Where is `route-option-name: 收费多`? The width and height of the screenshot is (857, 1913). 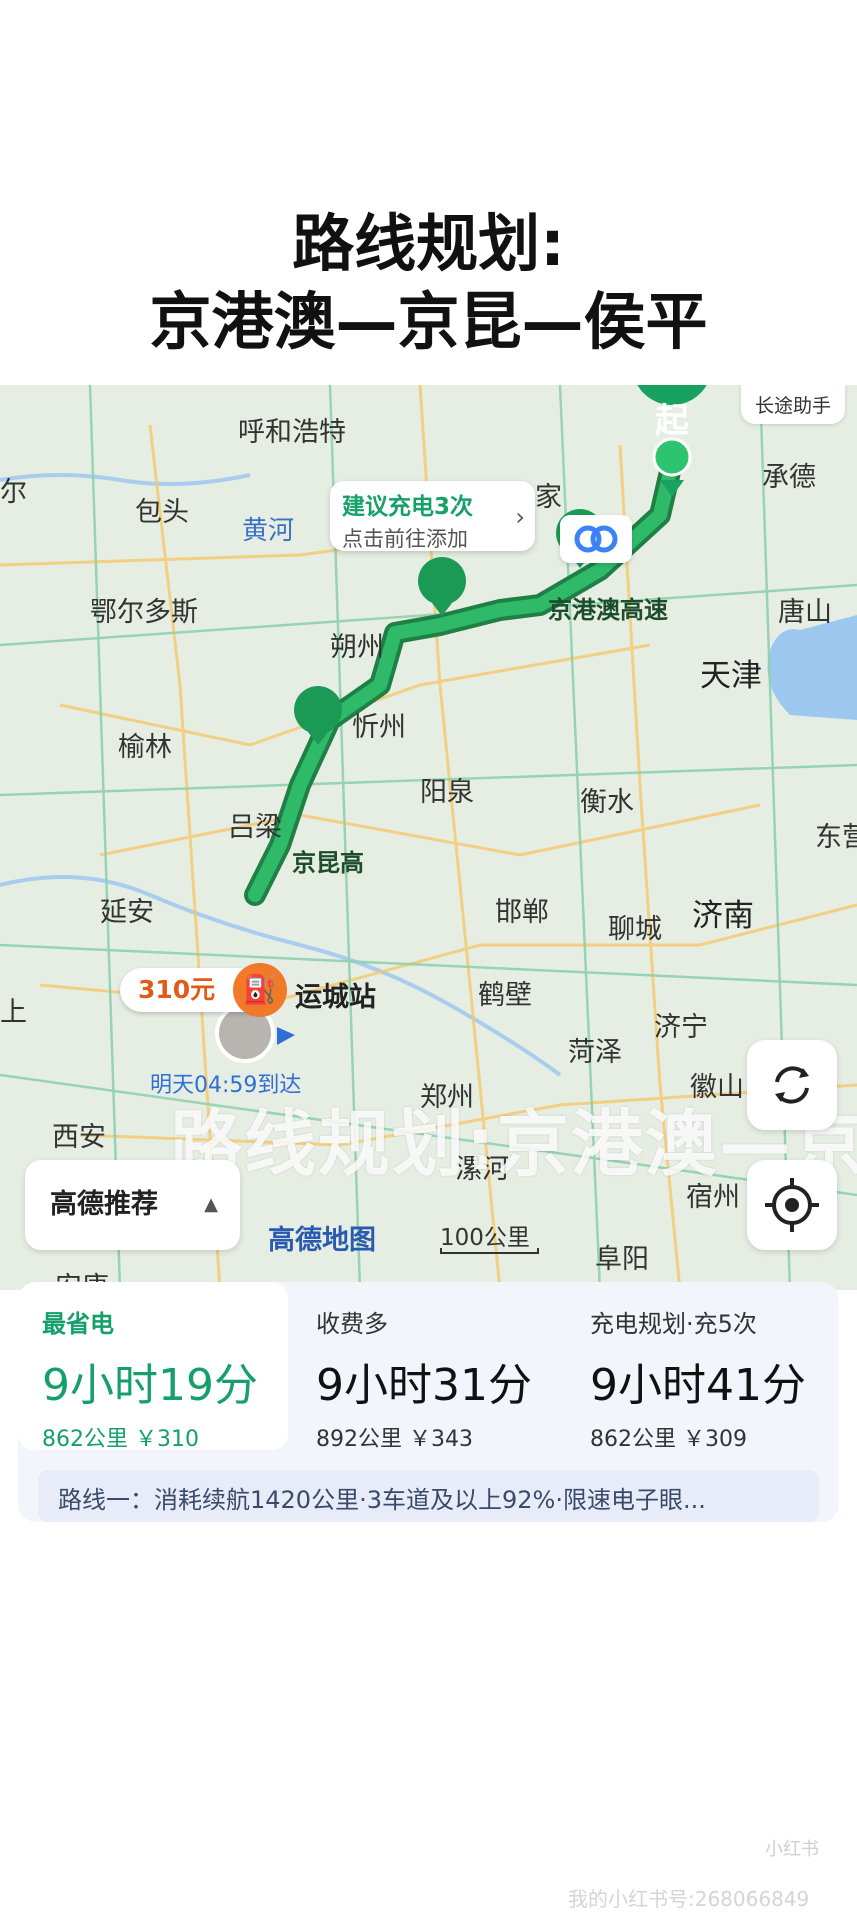
route-option-name: 收费多 is located at coordinates (352, 1324).